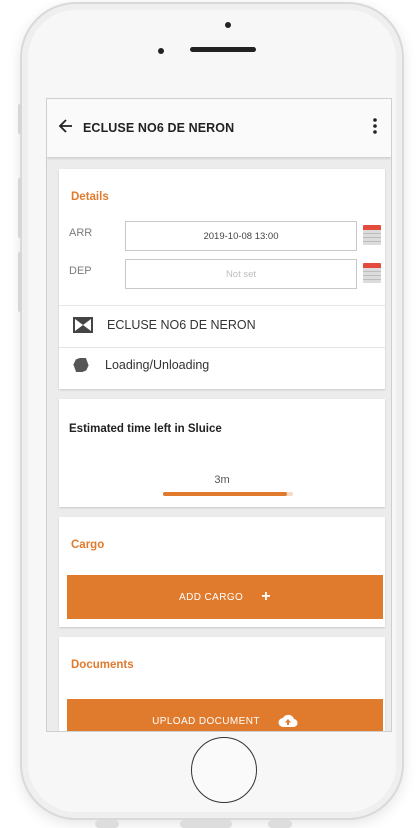 The height and width of the screenshot is (828, 416). Describe the element at coordinates (157, 365) in the screenshot. I see `activity-label: Loading/Unloading` at that location.